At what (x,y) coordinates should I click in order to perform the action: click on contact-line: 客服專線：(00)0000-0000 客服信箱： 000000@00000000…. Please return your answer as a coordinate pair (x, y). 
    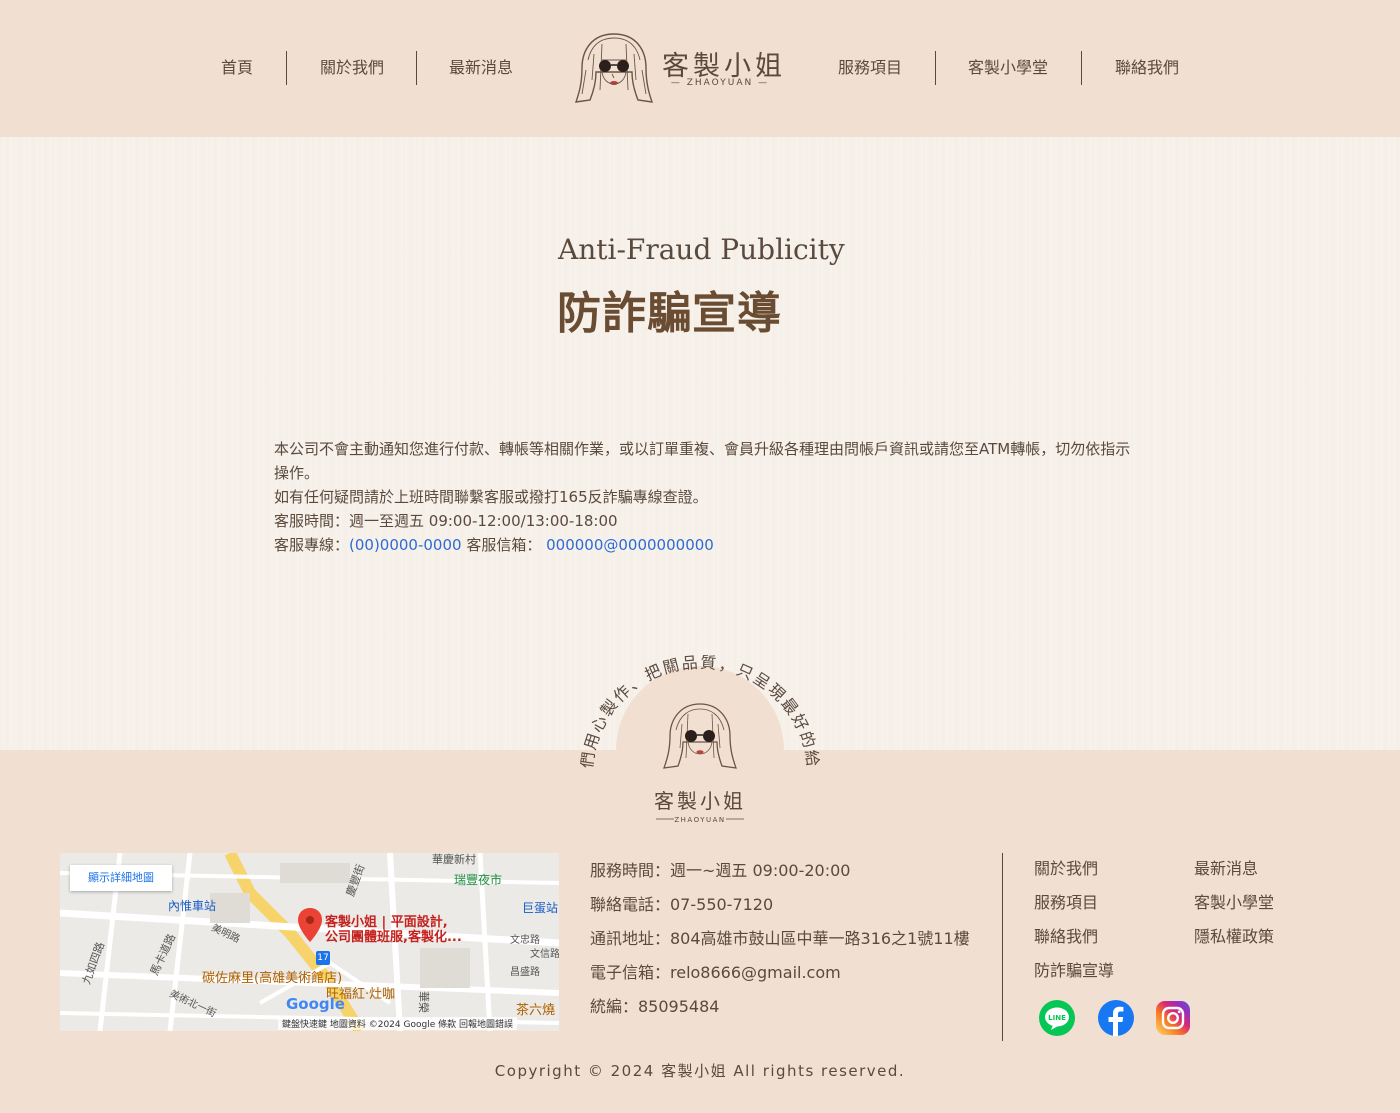
    Looking at the image, I should click on (494, 545).